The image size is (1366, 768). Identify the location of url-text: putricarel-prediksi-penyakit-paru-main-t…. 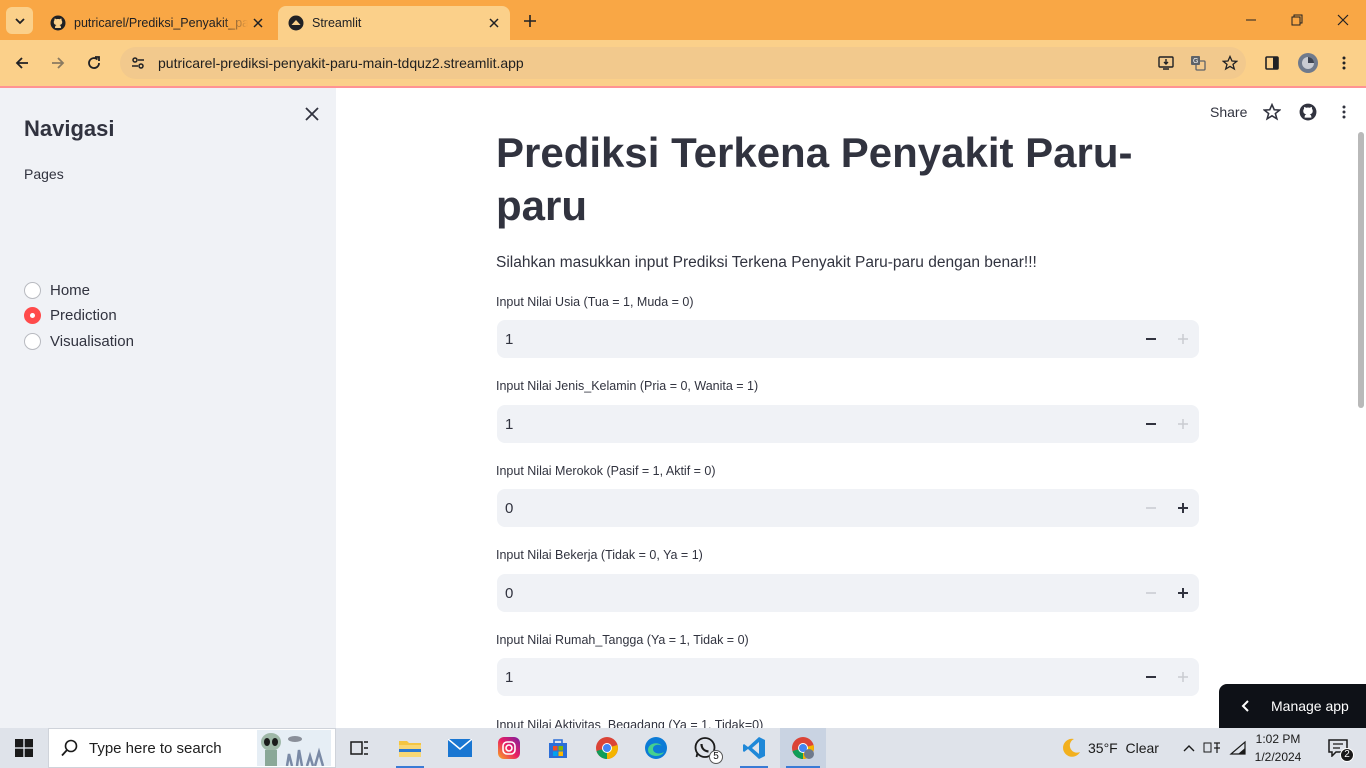
(654, 63).